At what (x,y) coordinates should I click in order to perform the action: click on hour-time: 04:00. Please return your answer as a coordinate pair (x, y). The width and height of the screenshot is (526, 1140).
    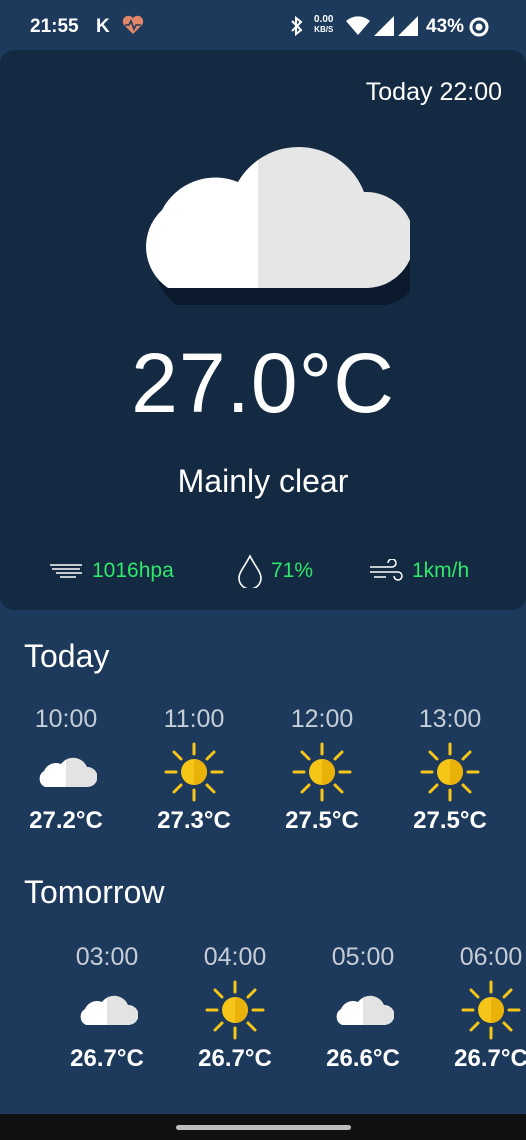
    Looking at the image, I should click on (235, 957).